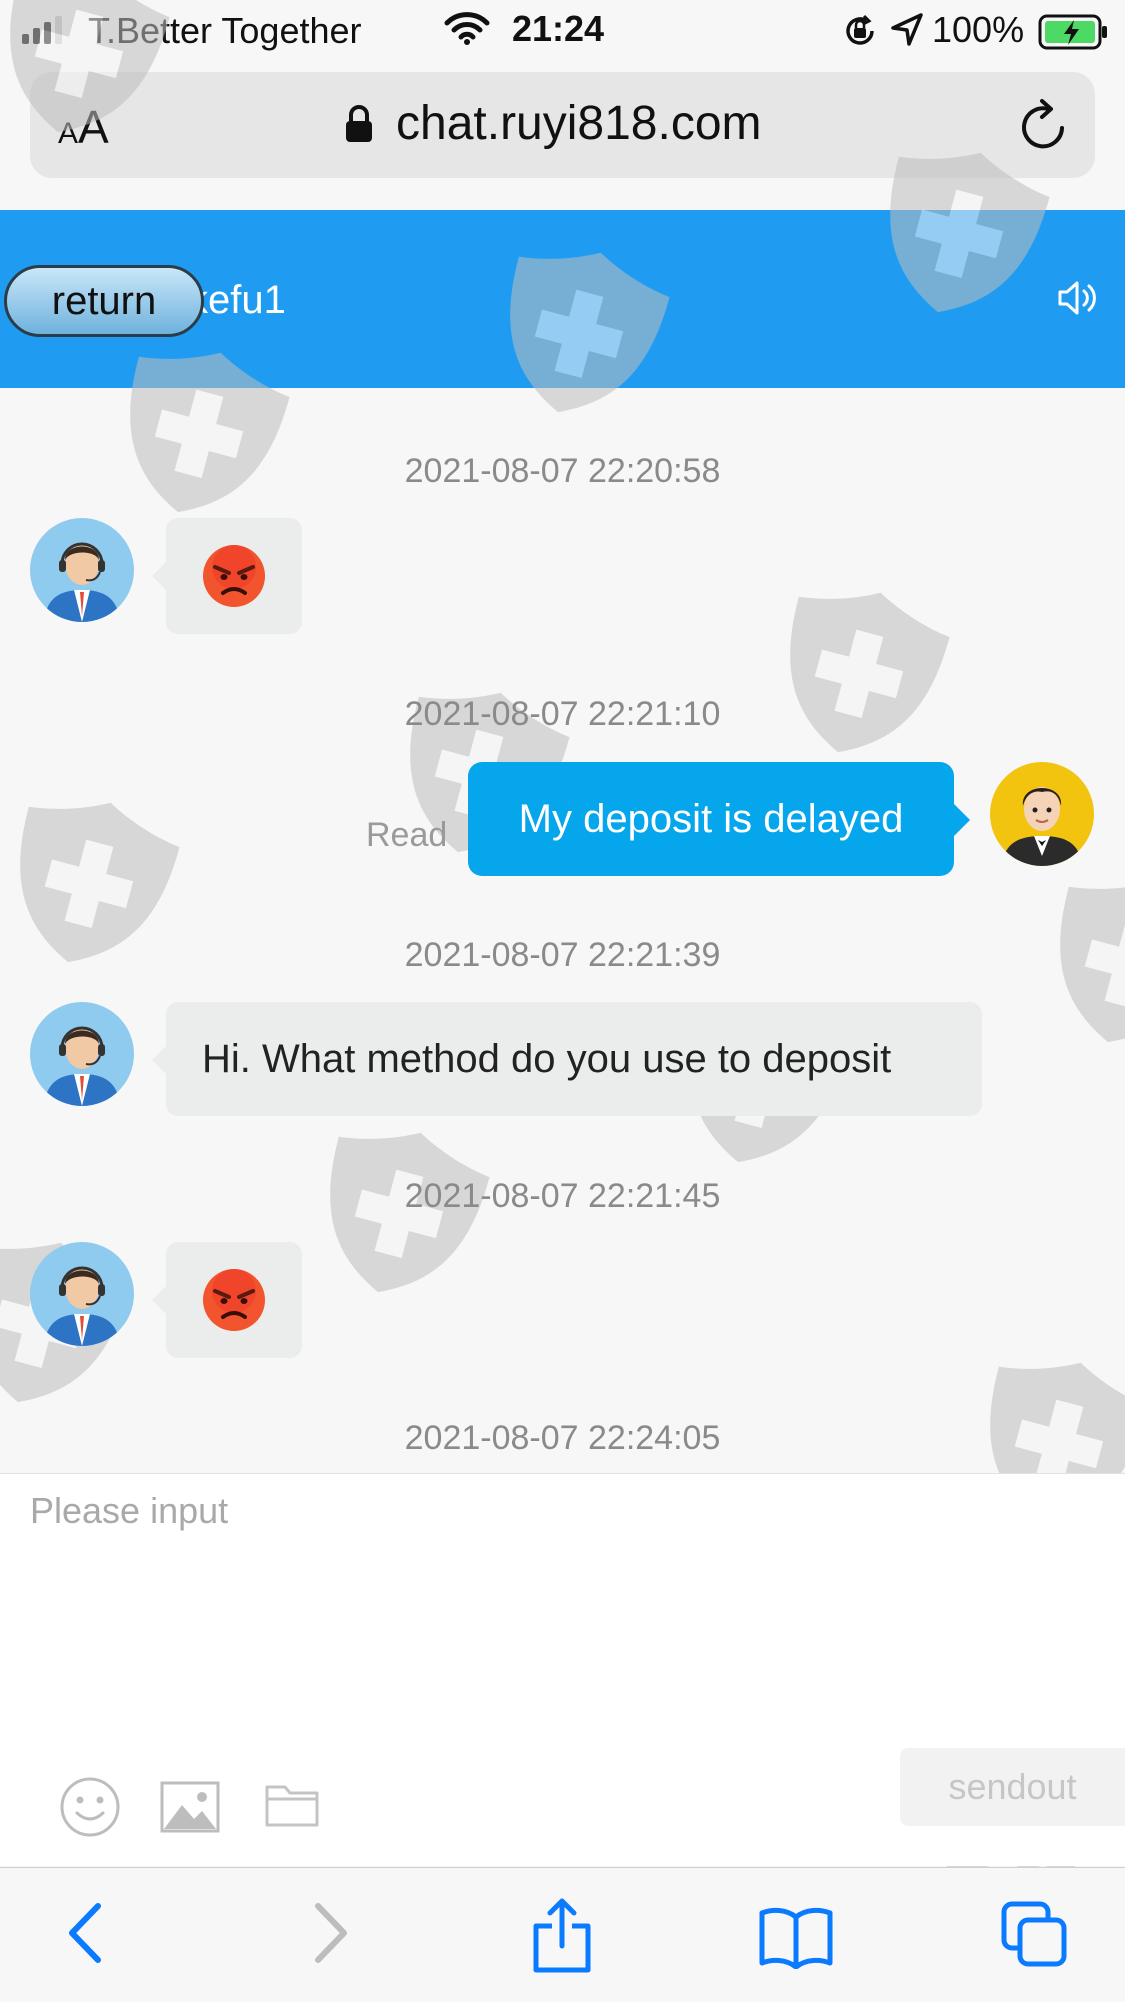 This screenshot has width=1125, height=2002. I want to click on message-input, so click(560, 1590).